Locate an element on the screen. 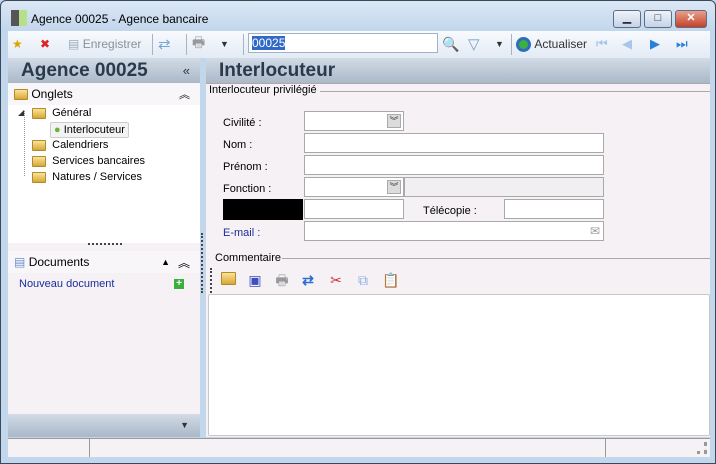 This screenshot has width=716, height=464. nom-label: Nom : is located at coordinates (238, 145).